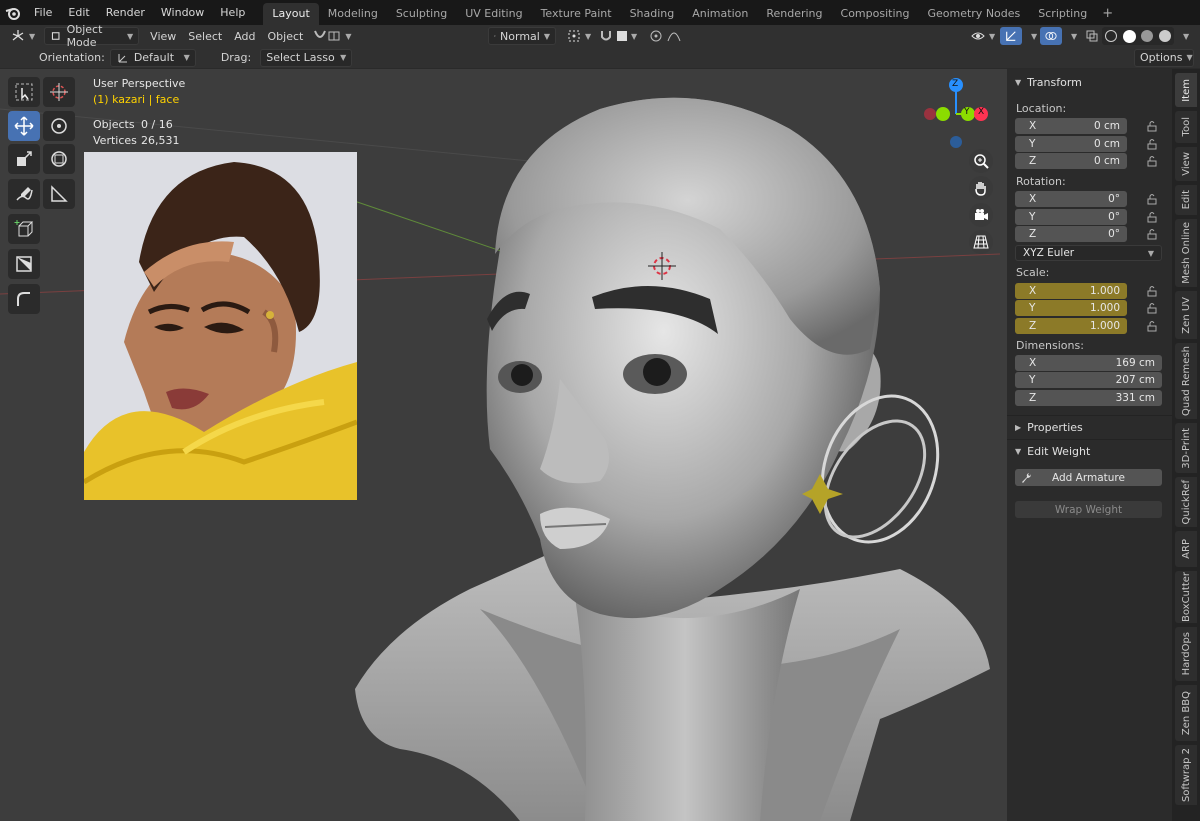 The image size is (1200, 821). Describe the element at coordinates (163, 36) in the screenshot. I see `menu-view: View` at that location.